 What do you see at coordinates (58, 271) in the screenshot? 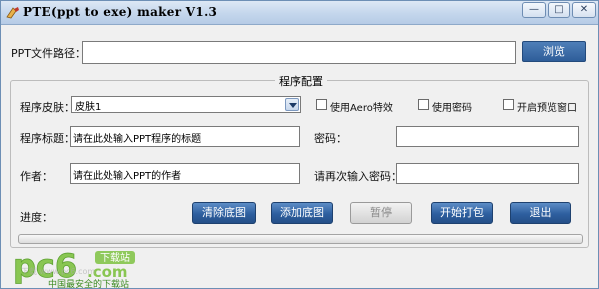
I see `watermark-faded-text: 下载 www.pc6.com` at bounding box center [58, 271].